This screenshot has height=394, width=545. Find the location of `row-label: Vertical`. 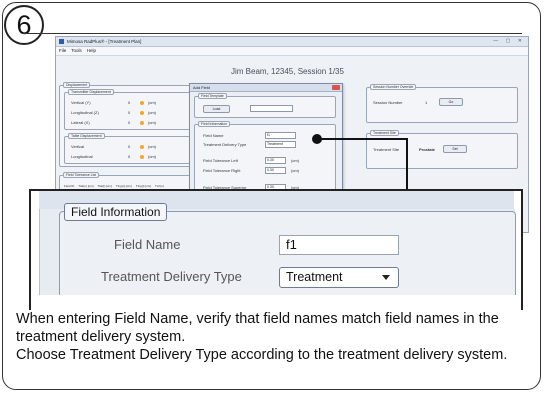

row-label: Vertical is located at coordinates (78, 146).